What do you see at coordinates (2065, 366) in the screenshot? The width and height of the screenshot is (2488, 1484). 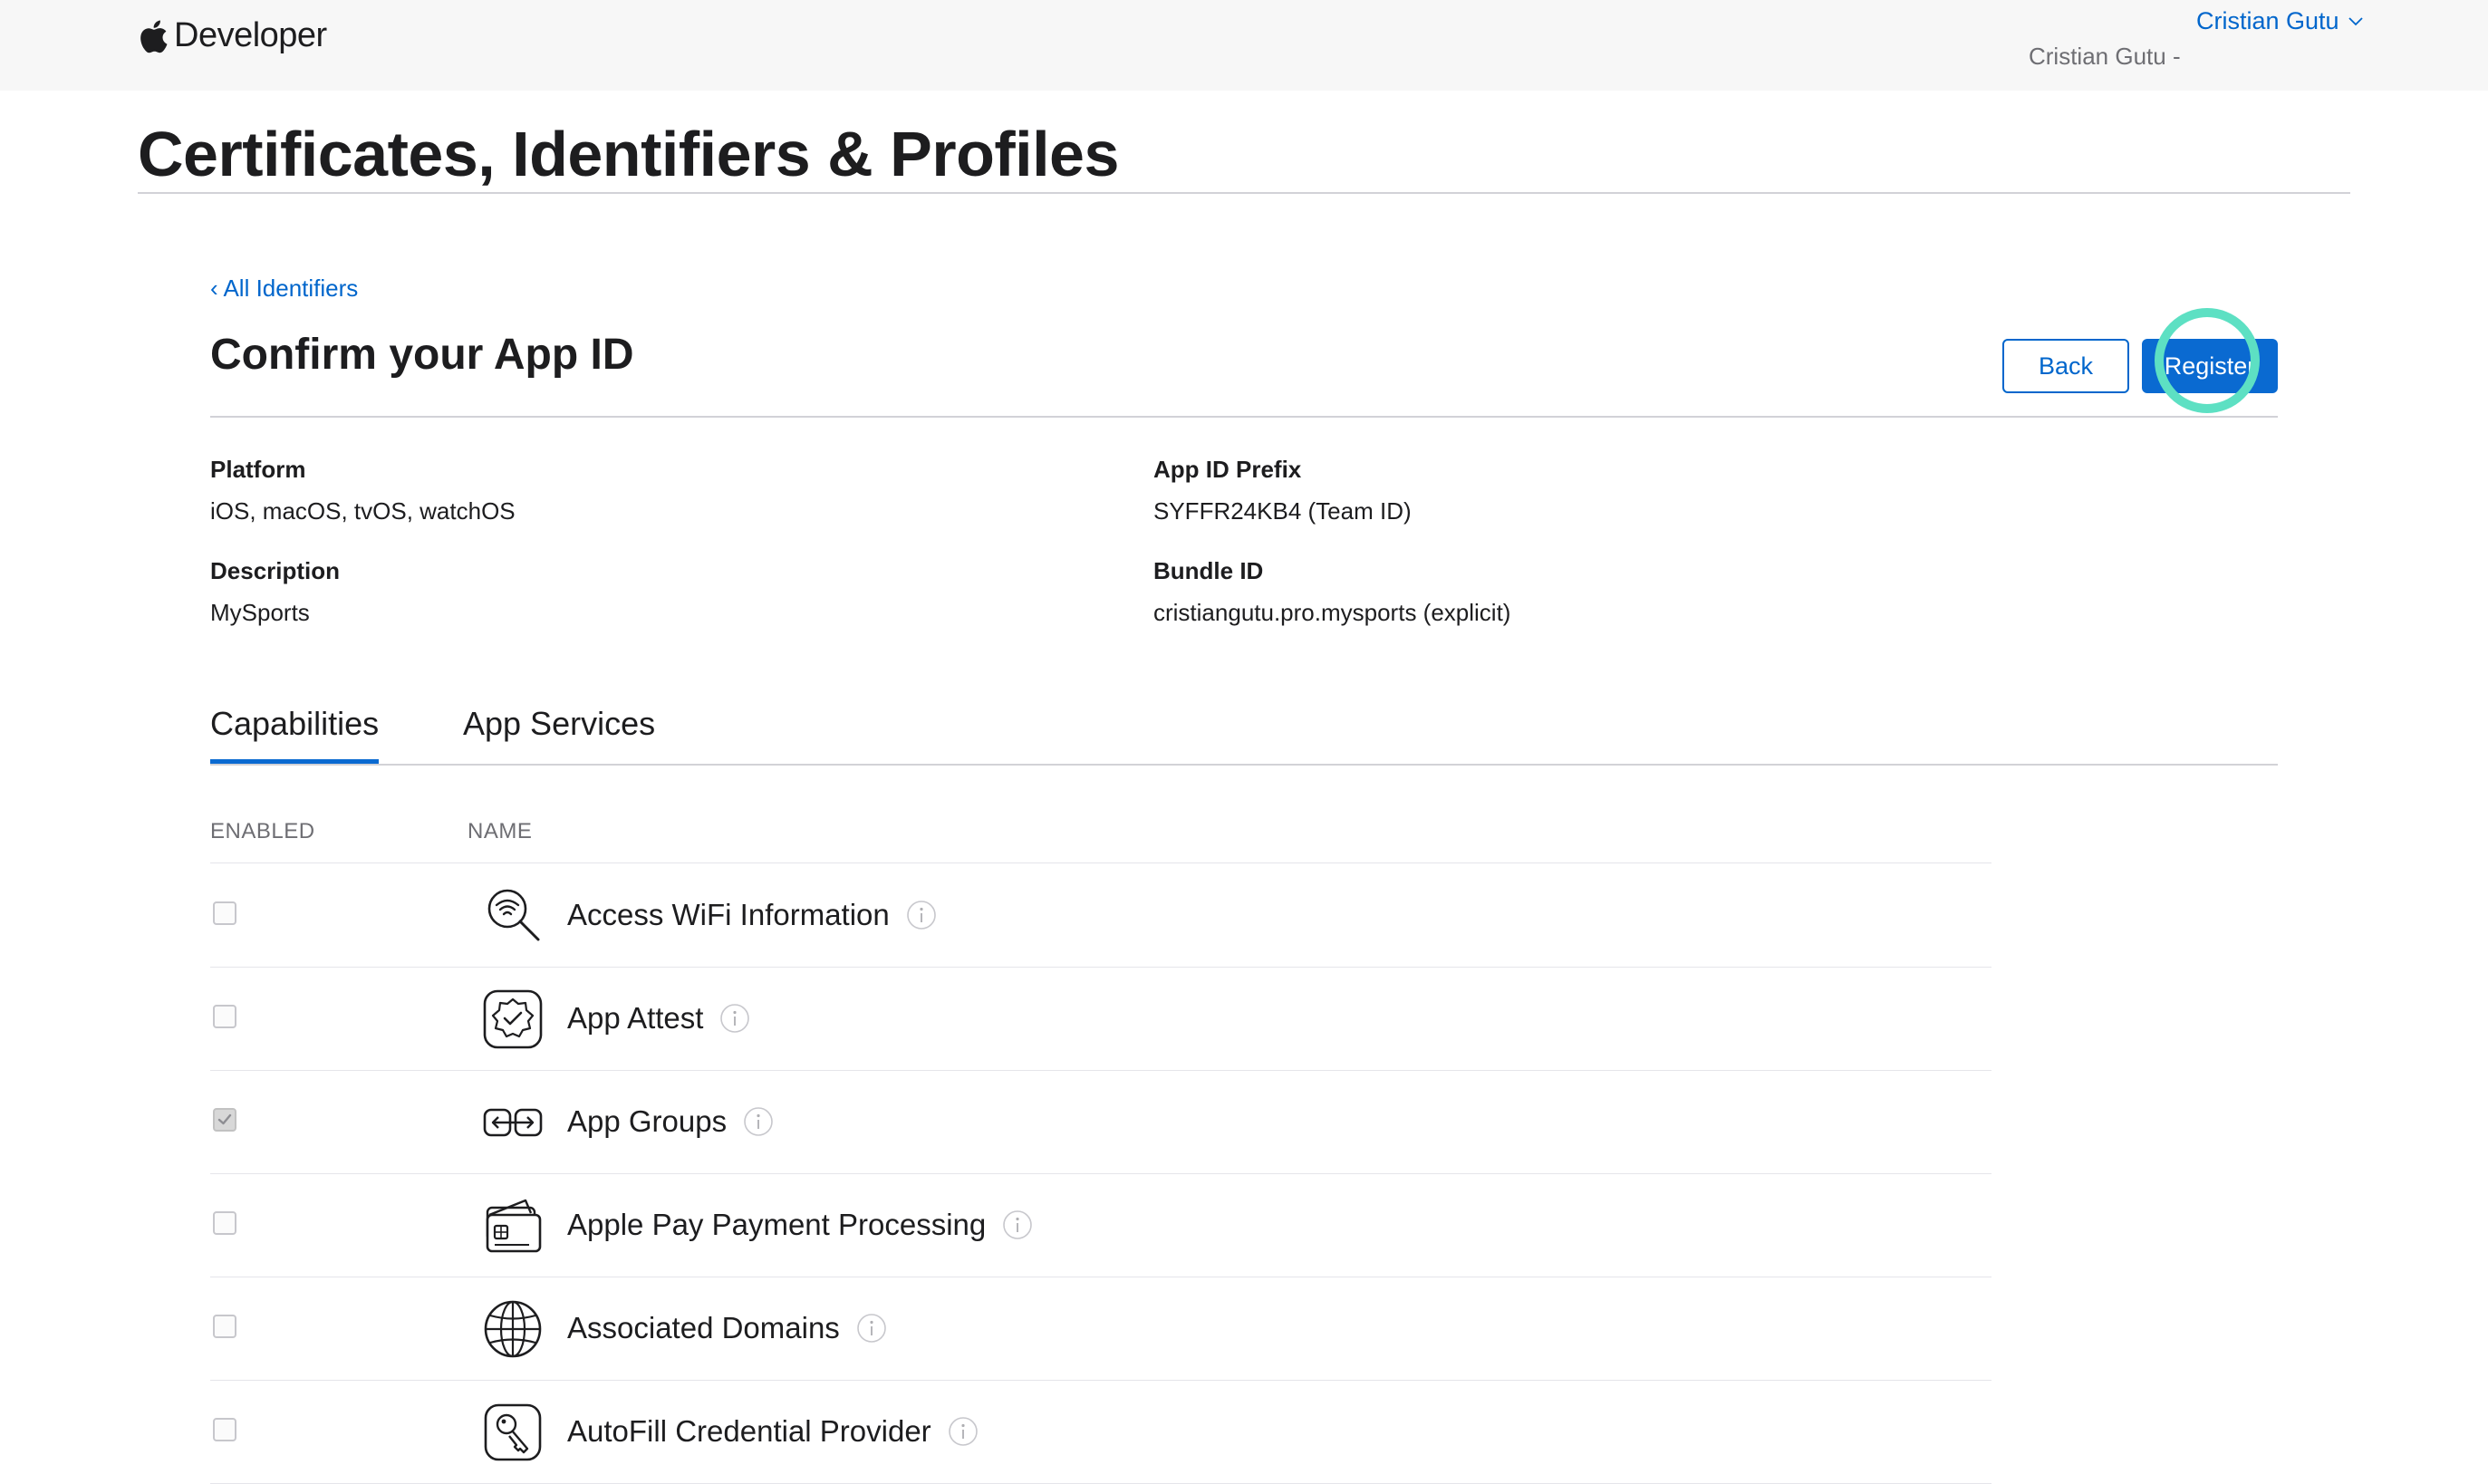 I see `back-button: Back` at bounding box center [2065, 366].